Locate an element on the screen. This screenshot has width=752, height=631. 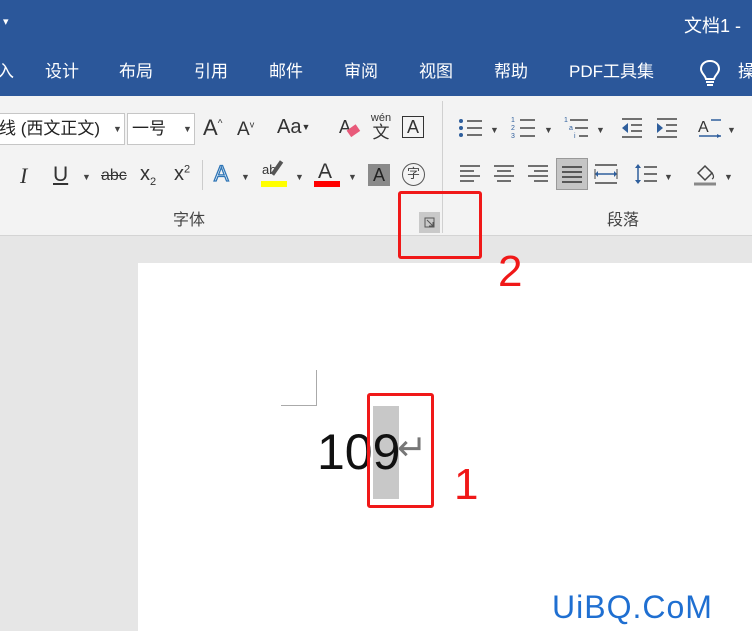
character-border-icon: A is located at coordinates (413, 127).